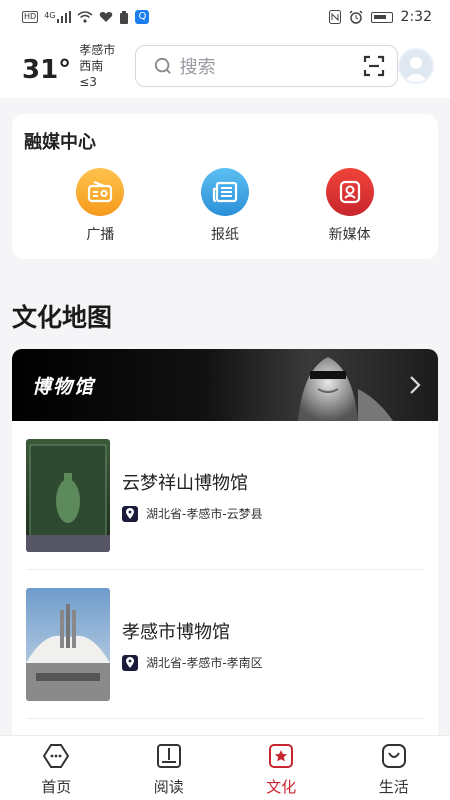 The height and width of the screenshot is (800, 450). I want to click on tab-label: 文化, so click(281, 787).